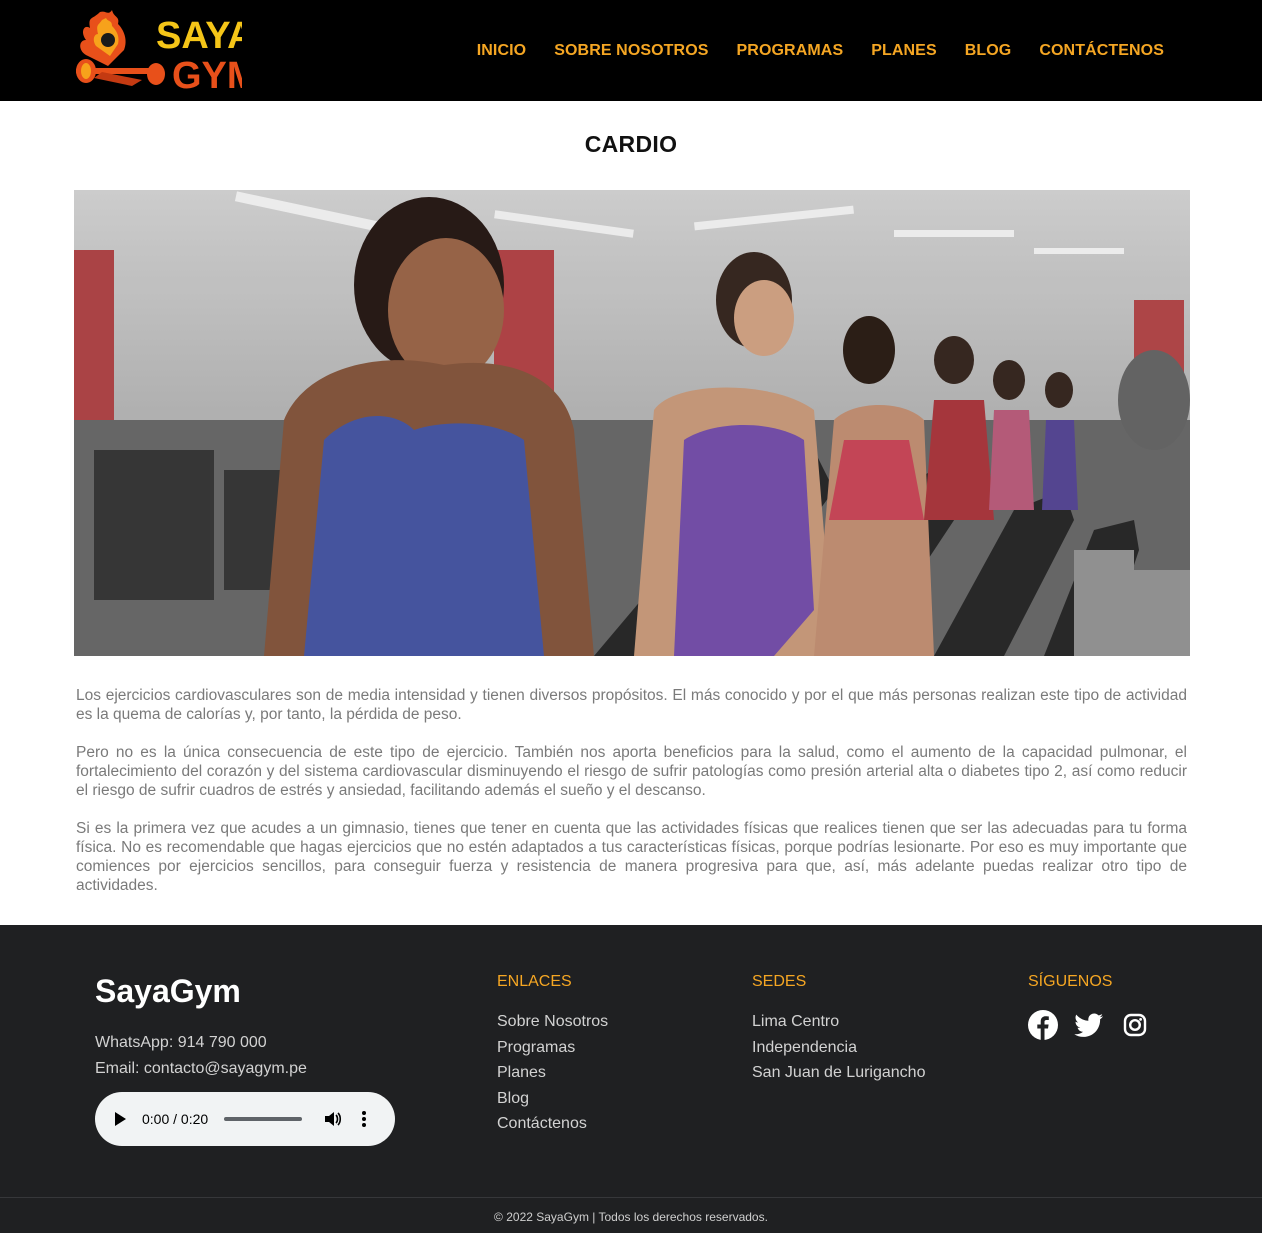 The width and height of the screenshot is (1262, 1233). What do you see at coordinates (779, 981) in the screenshot?
I see `sedes-heading: SEDES` at bounding box center [779, 981].